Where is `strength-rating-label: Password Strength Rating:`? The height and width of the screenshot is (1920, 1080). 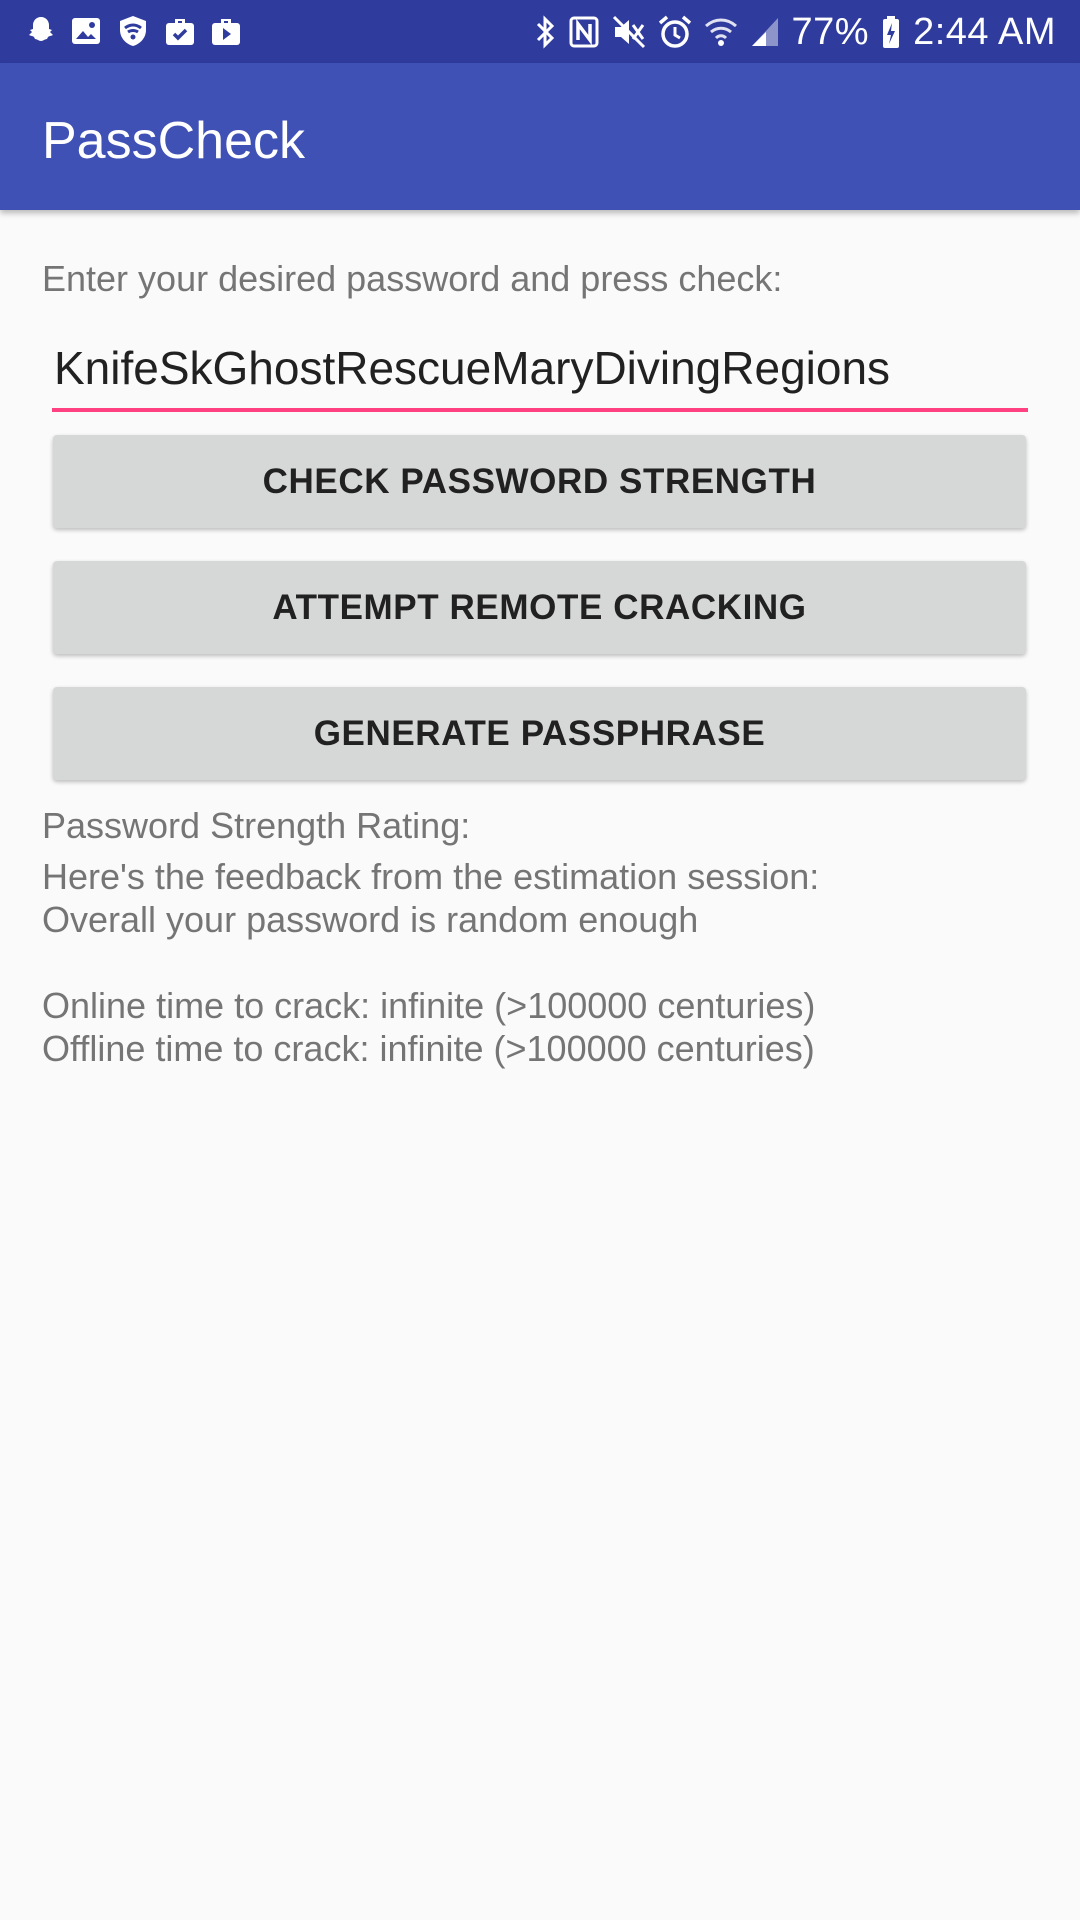
strength-rating-label: Password Strength Rating: is located at coordinates (256, 825).